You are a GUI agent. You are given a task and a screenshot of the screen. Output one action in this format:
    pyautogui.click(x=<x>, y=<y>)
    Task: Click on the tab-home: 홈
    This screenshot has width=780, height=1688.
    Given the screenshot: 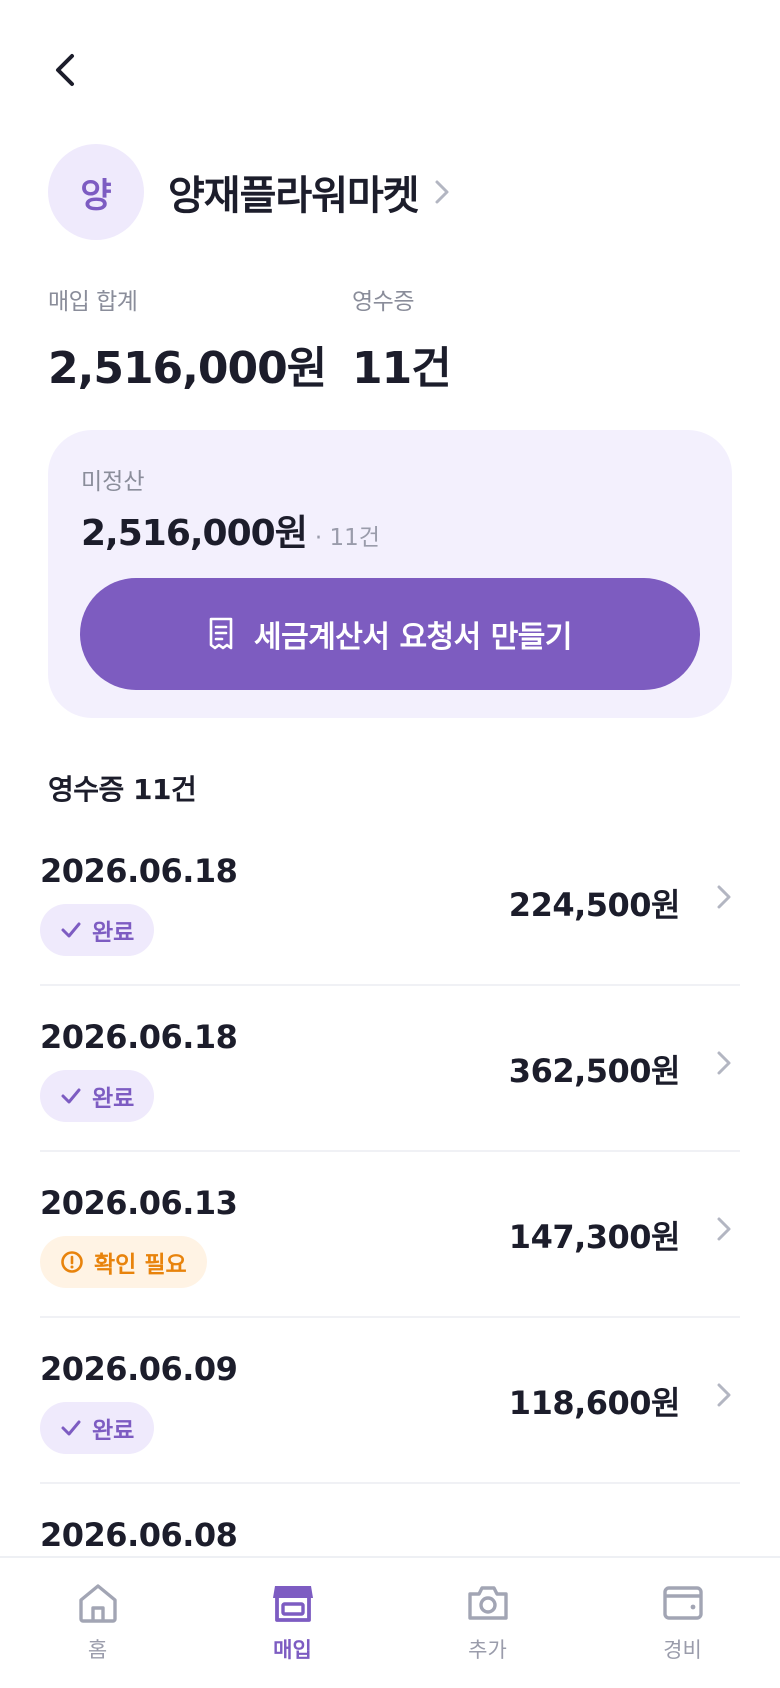 What is the action you would take?
    pyautogui.click(x=97, y=1623)
    